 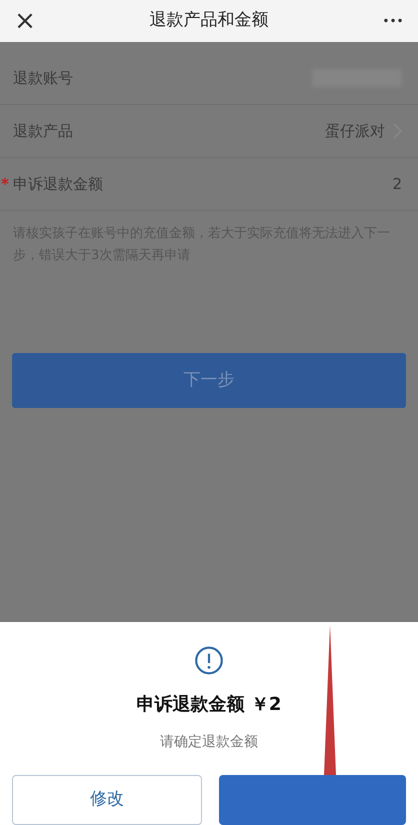 I want to click on field-label: 退款账号, so click(x=43, y=78).